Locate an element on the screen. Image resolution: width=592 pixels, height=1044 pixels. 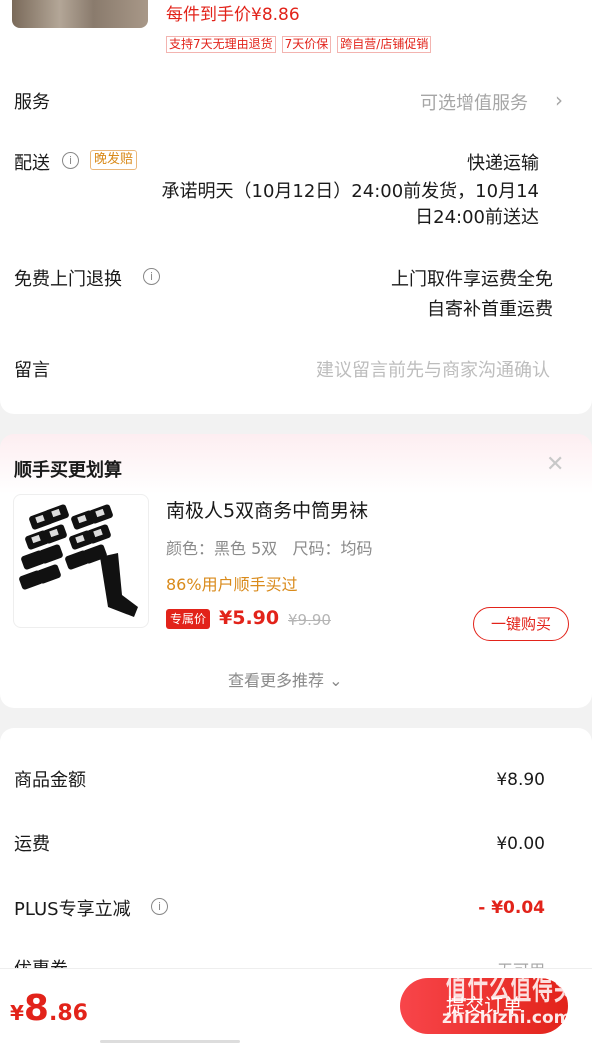
recommend-product-name: 南极人5双商务中筒男袜 is located at coordinates (267, 509).